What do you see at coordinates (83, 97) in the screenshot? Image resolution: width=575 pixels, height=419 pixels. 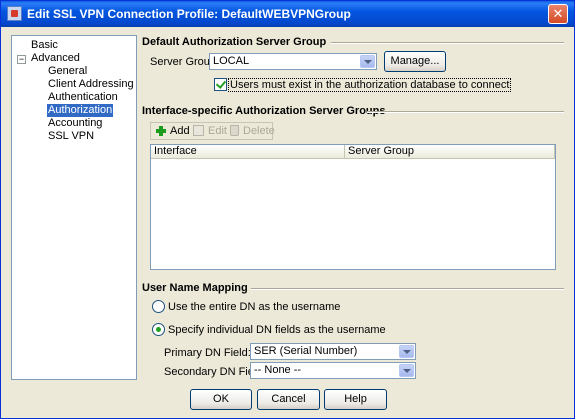 I see `tree-item-authentication: Authentication` at bounding box center [83, 97].